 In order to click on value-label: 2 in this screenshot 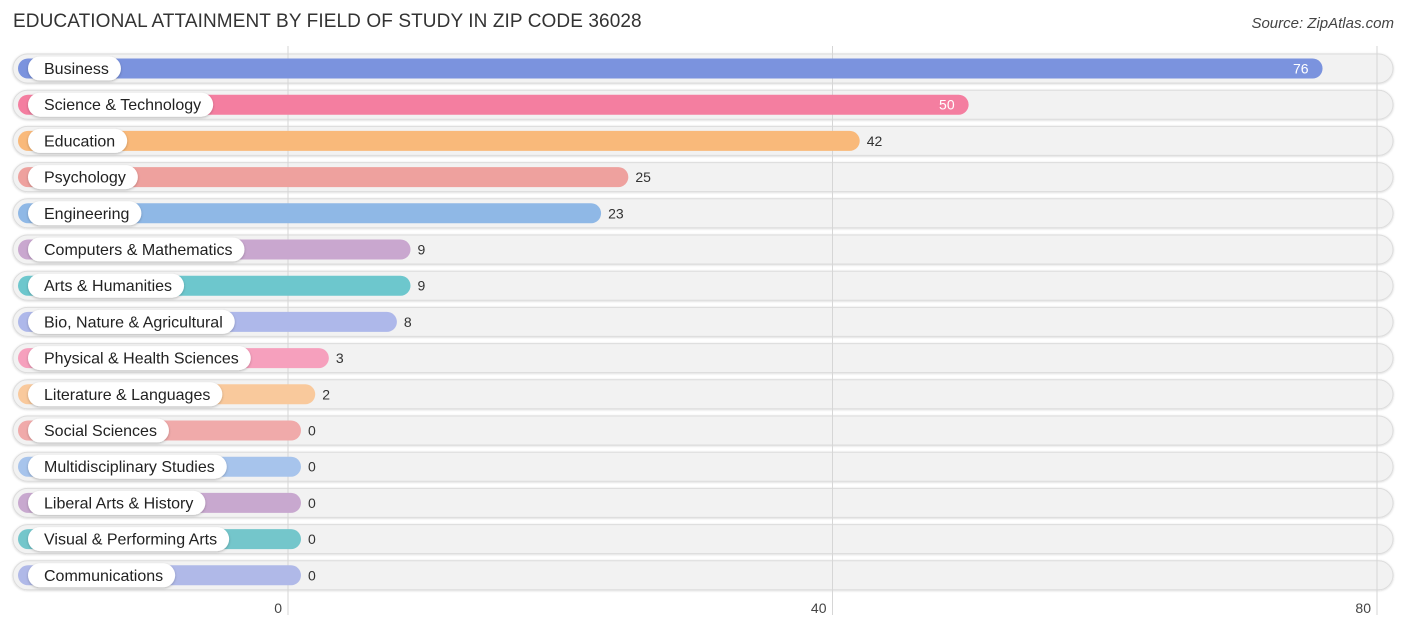, I will do `click(326, 394)`.